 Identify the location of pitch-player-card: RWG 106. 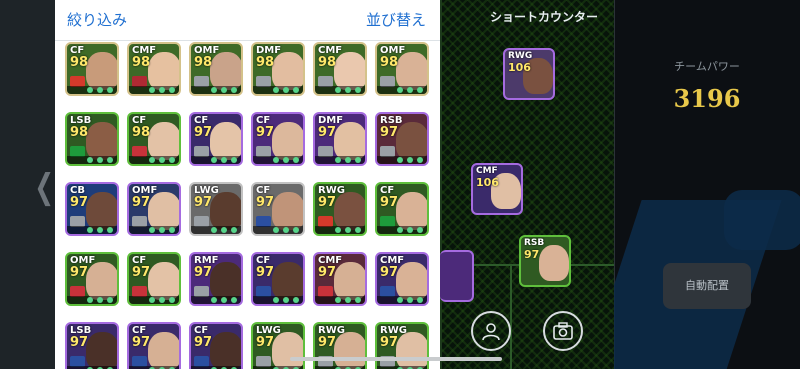
(529, 74).